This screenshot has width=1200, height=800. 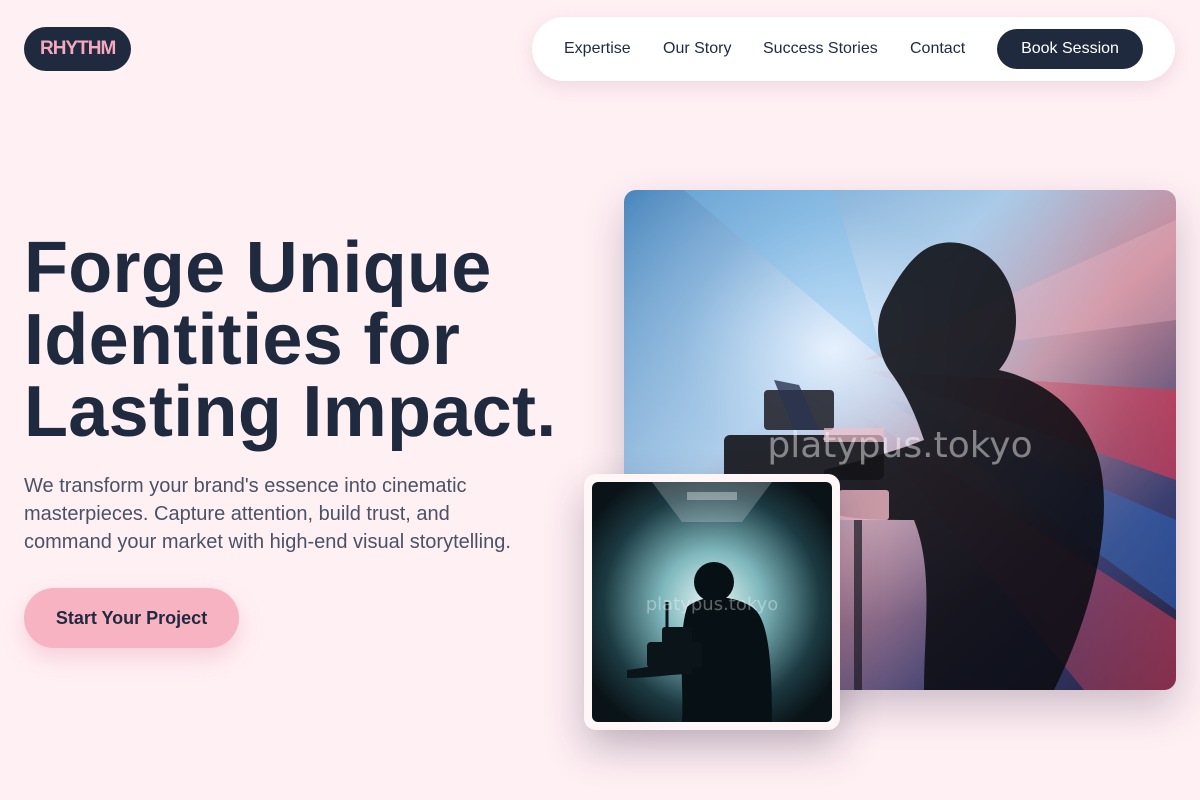 I want to click on nav-link-expertise: Expertise, so click(x=597, y=49).